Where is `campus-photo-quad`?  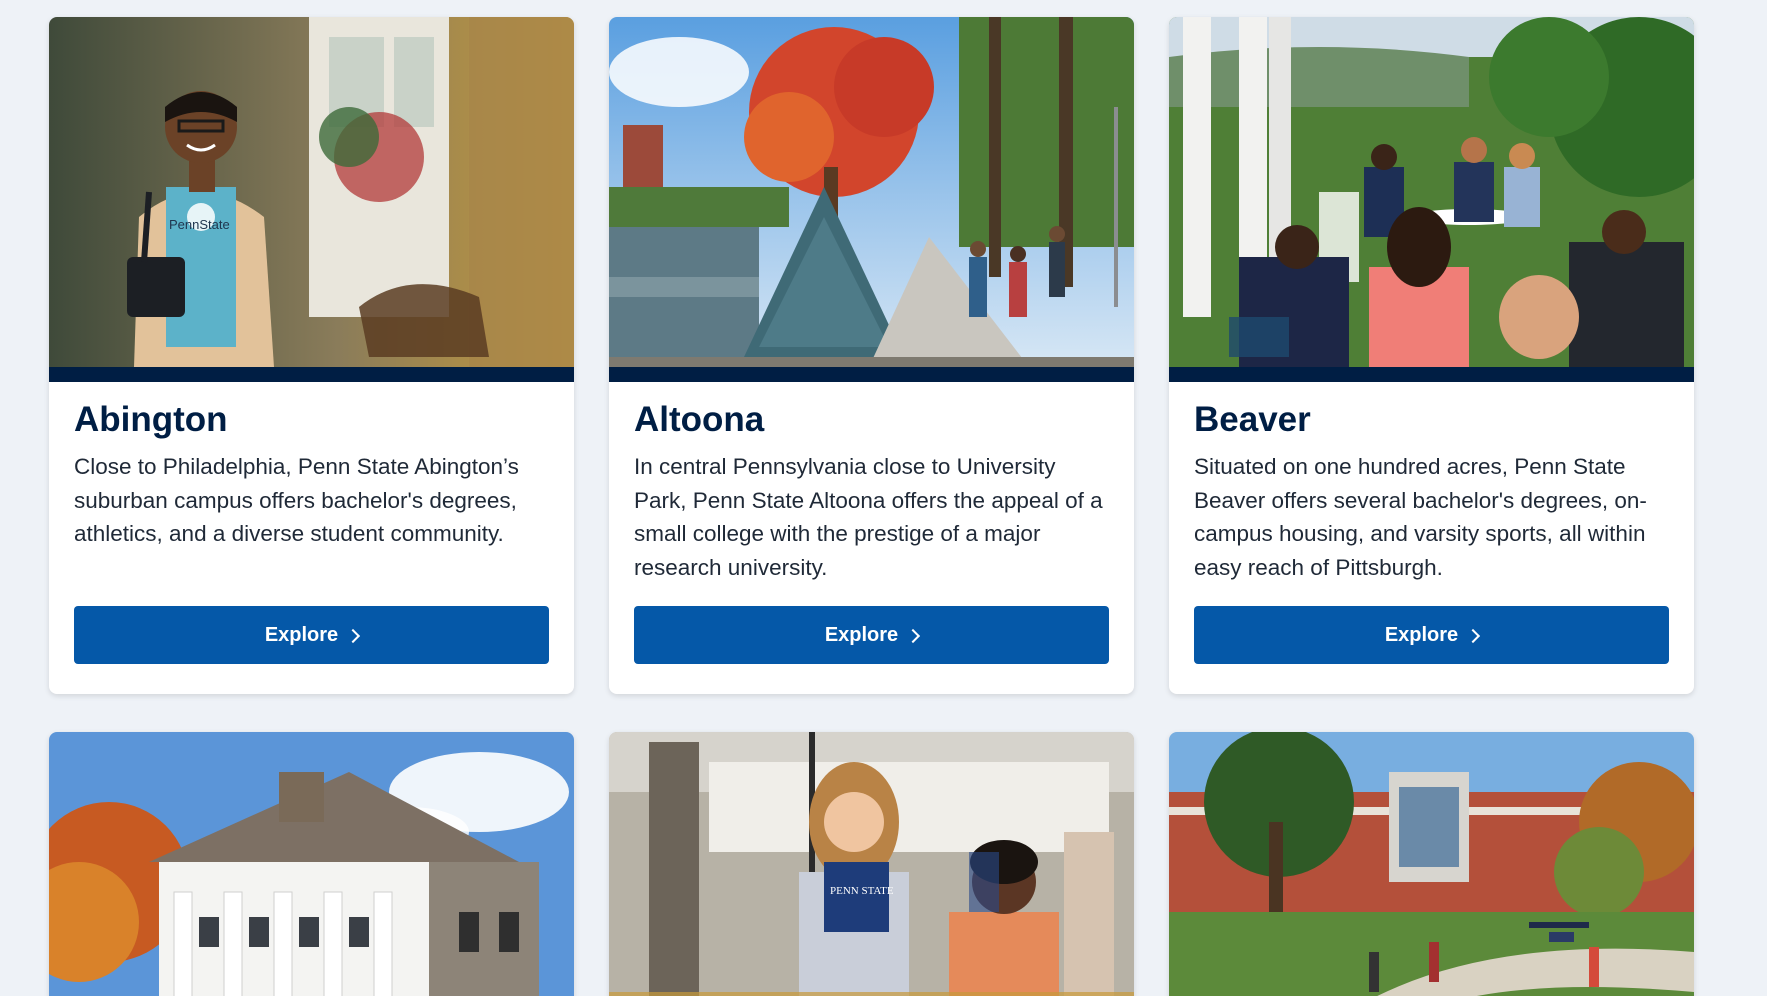
campus-photo-quad is located at coordinates (1431, 864).